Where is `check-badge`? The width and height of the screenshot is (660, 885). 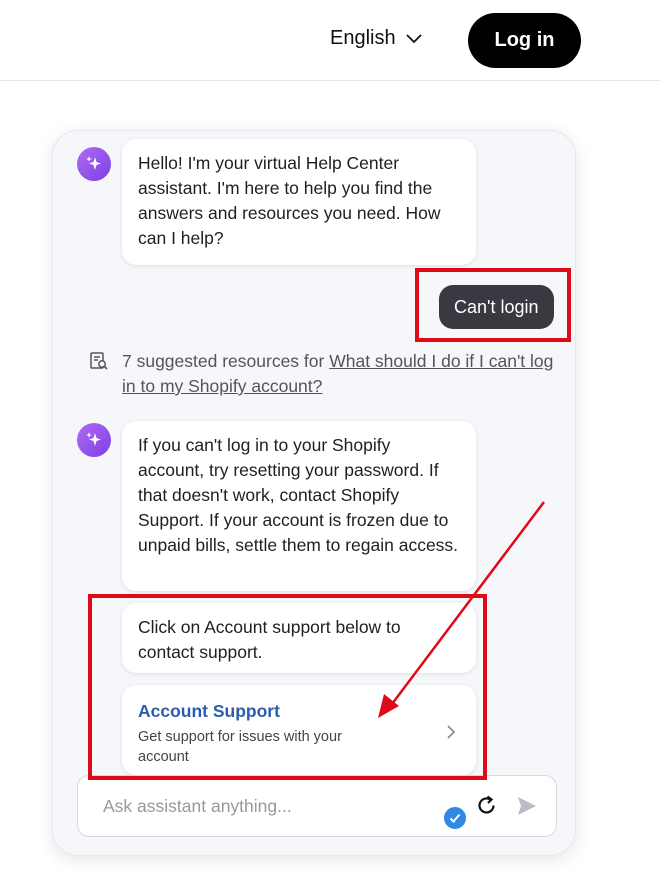
check-badge is located at coordinates (455, 818).